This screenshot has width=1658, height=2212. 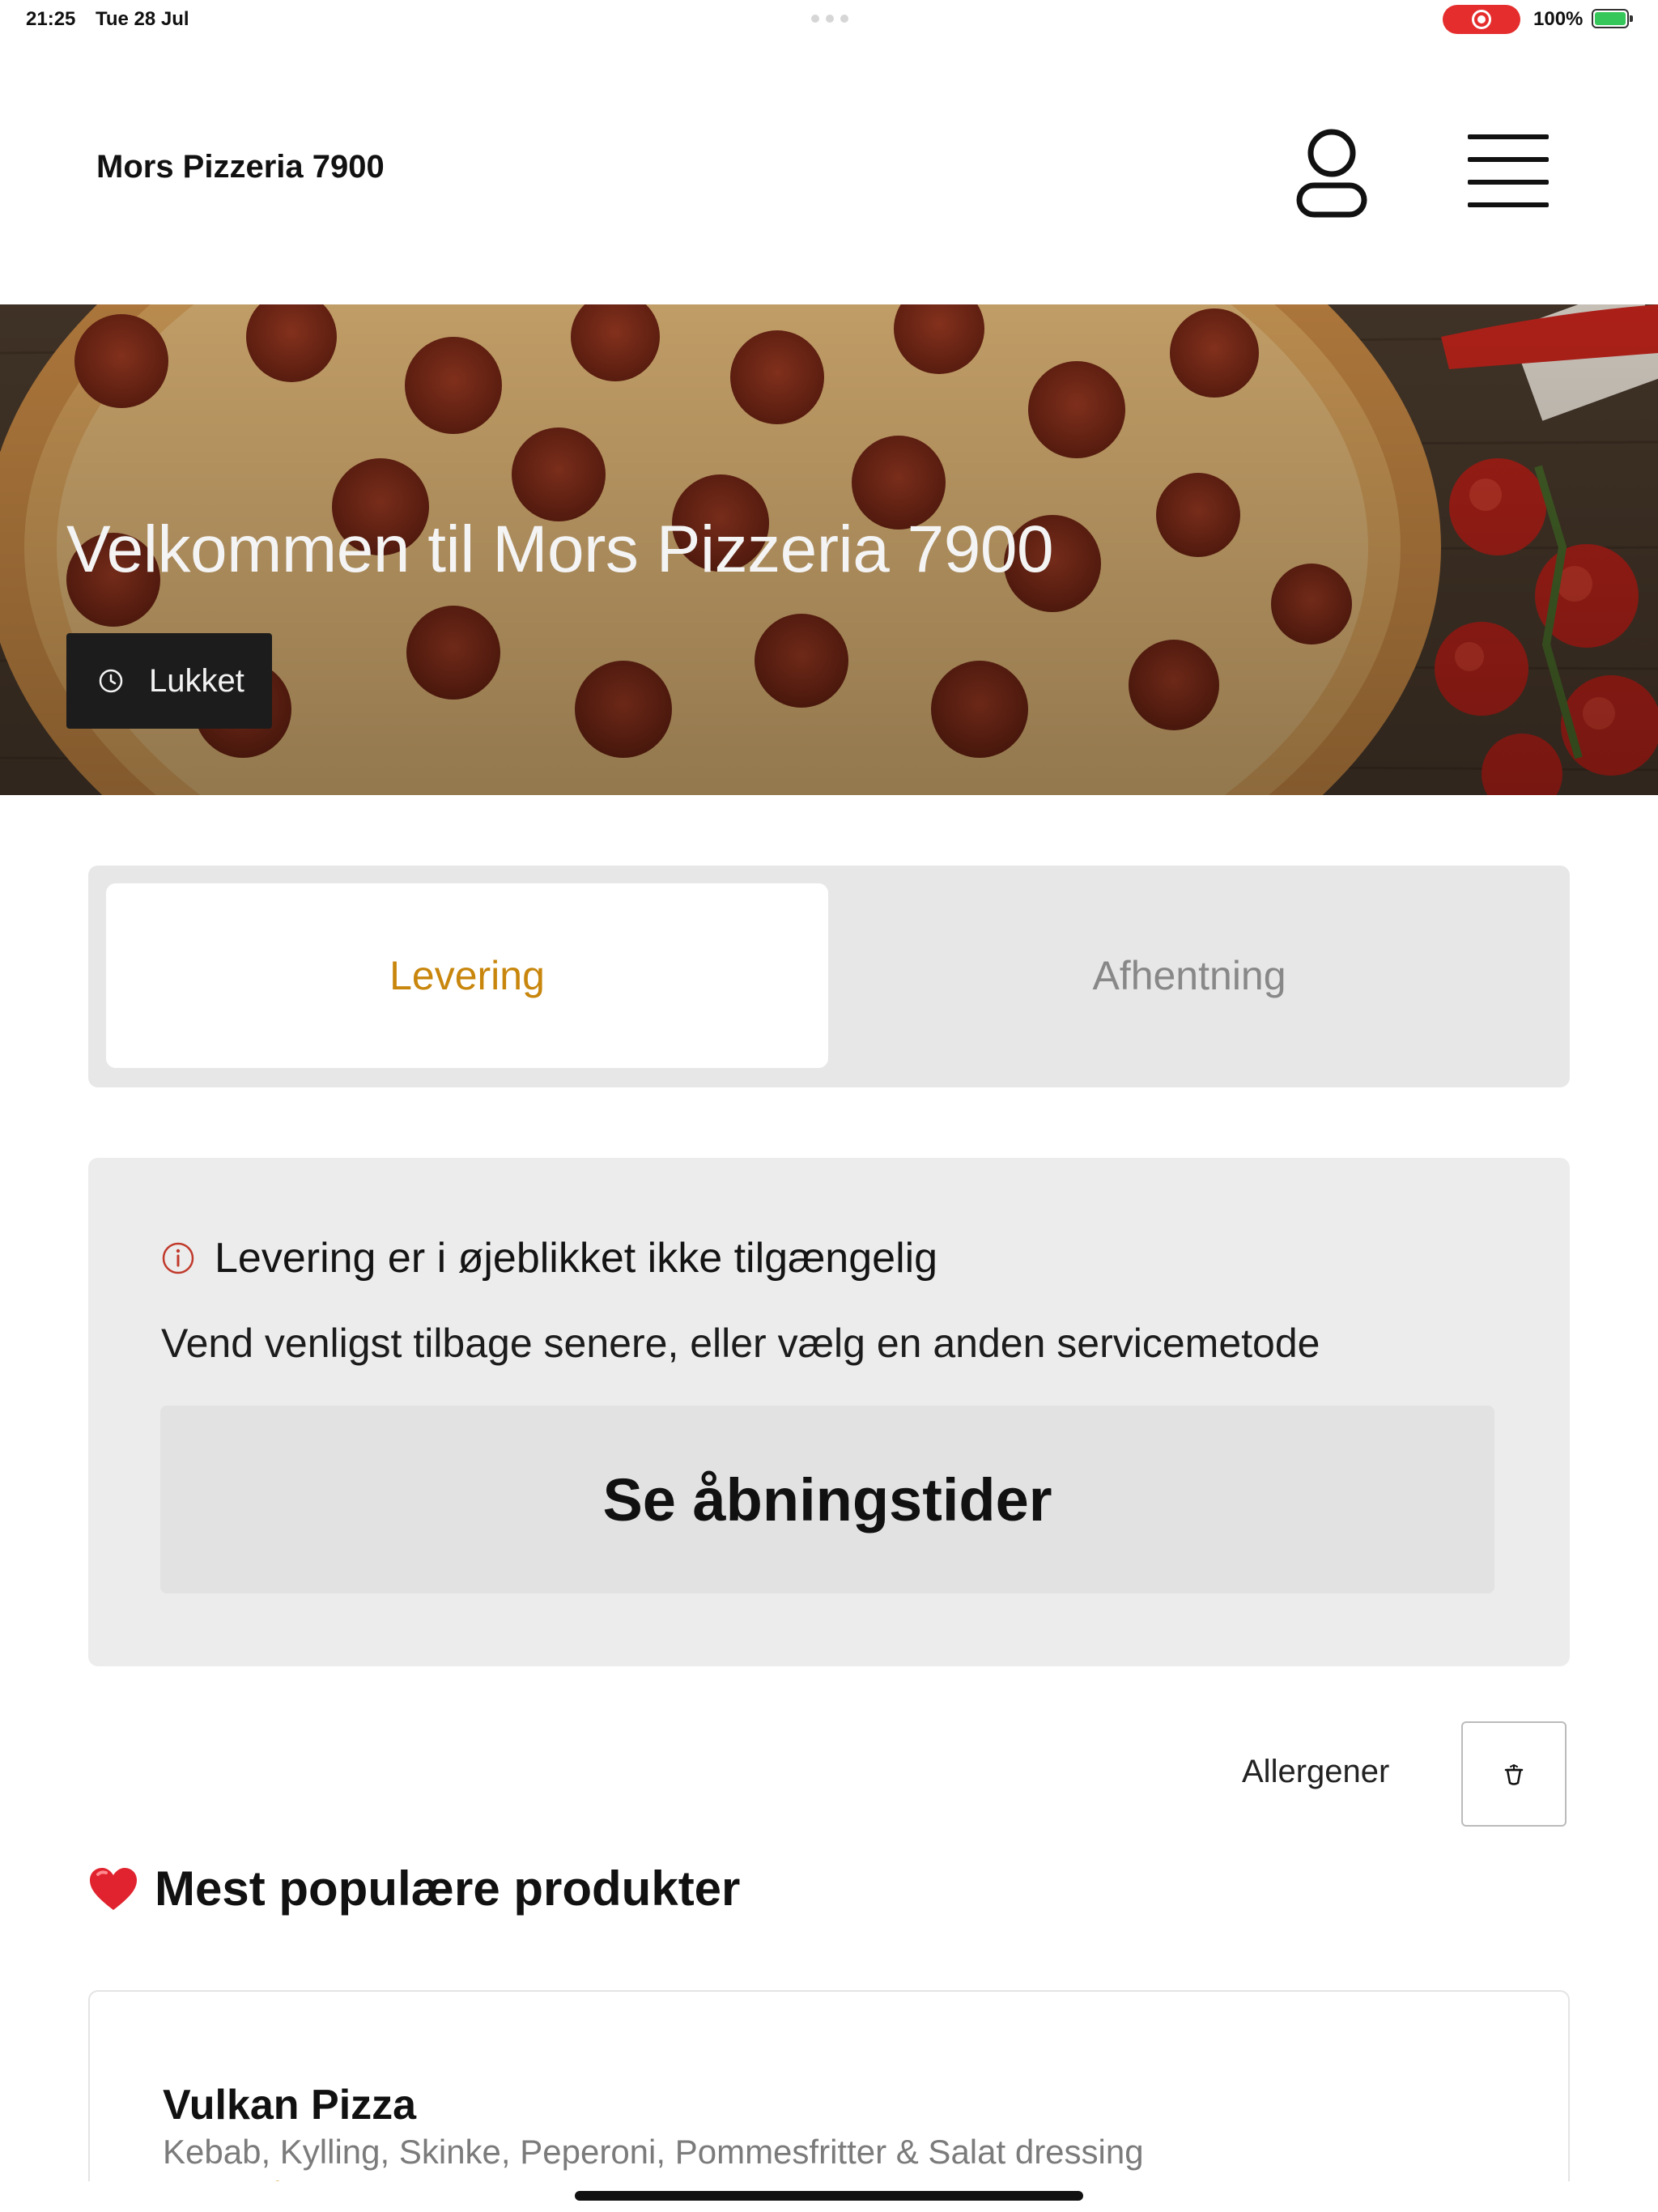 I want to click on opening-status-badge: Lukket, so click(x=169, y=681).